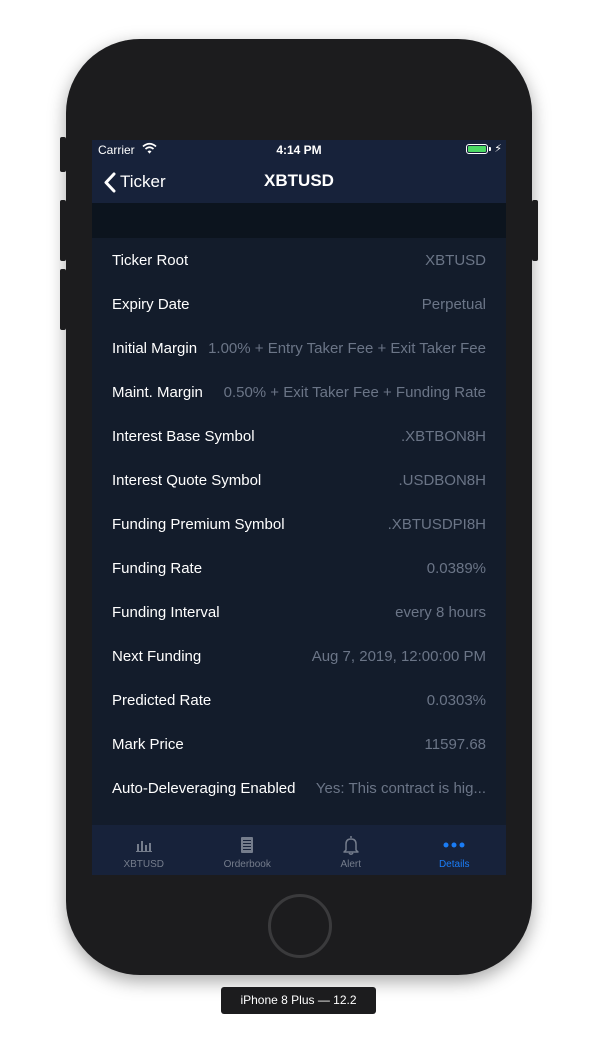 Image resolution: width=598 pixels, height=1050 pixels. What do you see at coordinates (157, 568) in the screenshot?
I see `detail-label: Funding Rate` at bounding box center [157, 568].